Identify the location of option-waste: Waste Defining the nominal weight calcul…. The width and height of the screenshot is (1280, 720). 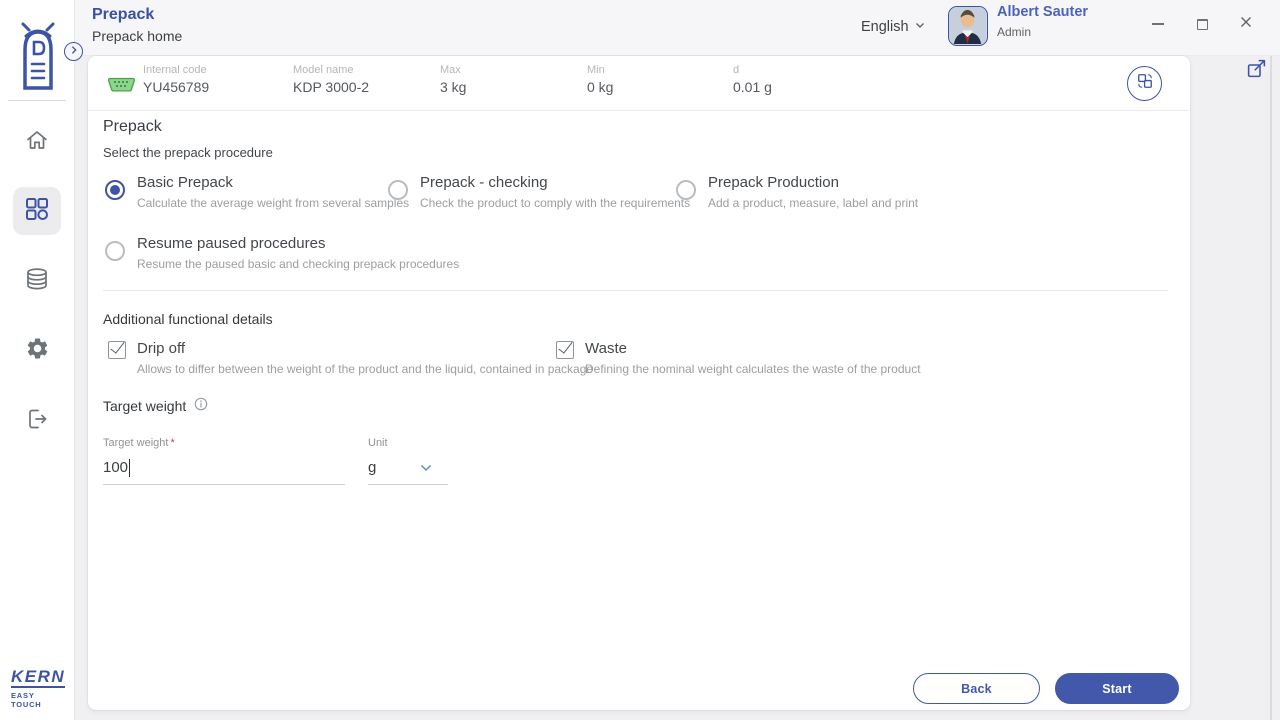
(738, 358).